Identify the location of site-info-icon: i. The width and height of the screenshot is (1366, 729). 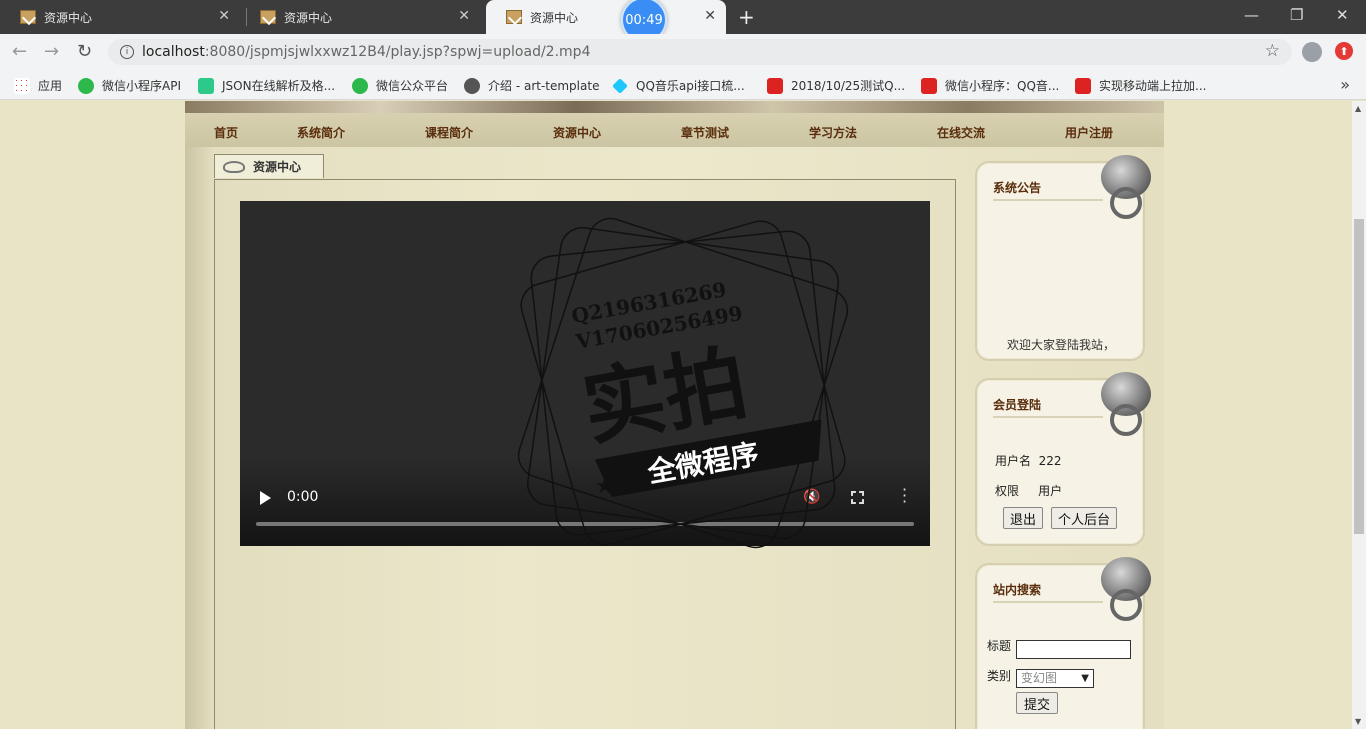
(127, 52).